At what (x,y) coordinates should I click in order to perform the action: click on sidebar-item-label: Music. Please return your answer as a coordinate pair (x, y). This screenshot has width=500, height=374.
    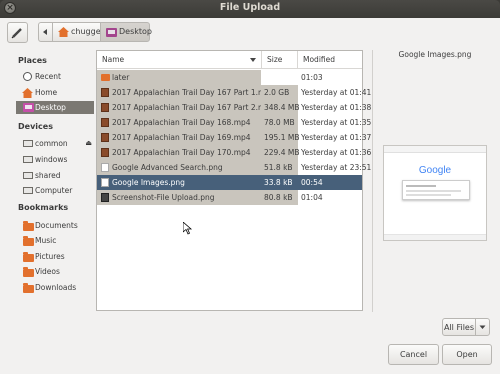
    Looking at the image, I should click on (46, 240).